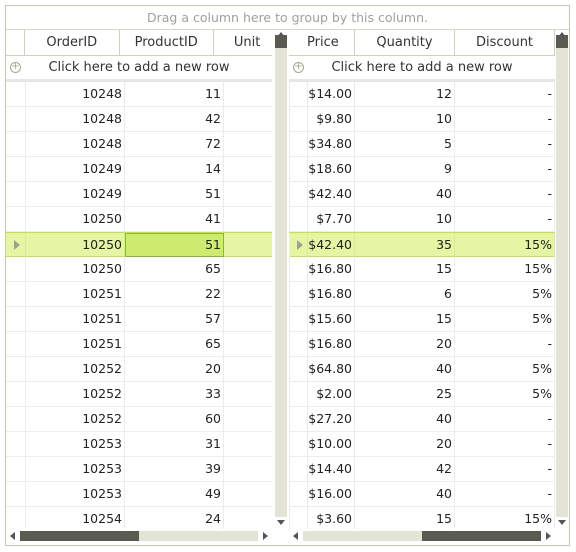 Image resolution: width=576 pixels, height=552 pixels. I want to click on cell-productid: 72, so click(174, 144).